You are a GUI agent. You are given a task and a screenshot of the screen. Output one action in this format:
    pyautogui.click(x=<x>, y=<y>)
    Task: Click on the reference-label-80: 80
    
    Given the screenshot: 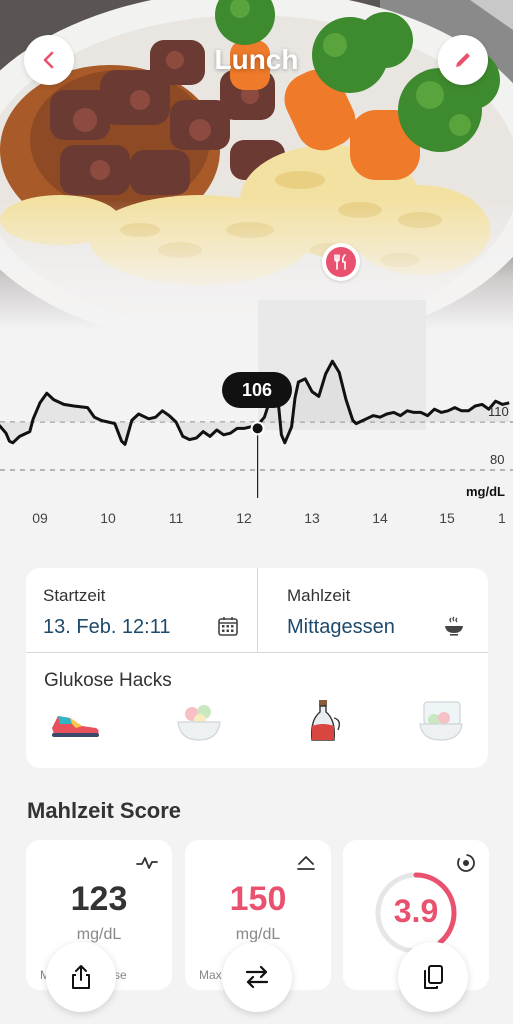 What is the action you would take?
    pyautogui.click(x=497, y=459)
    